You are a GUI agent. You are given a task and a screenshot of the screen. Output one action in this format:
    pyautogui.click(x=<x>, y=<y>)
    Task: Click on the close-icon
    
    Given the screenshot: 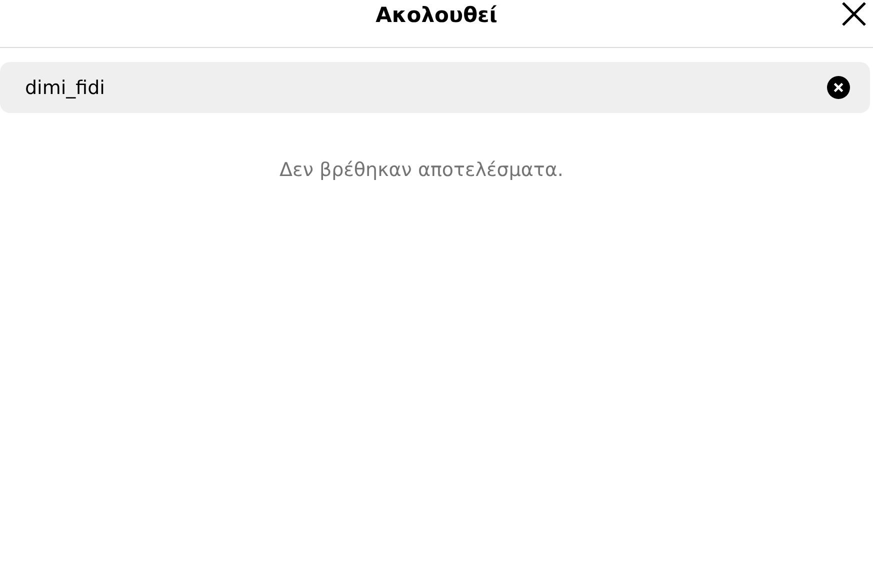 What is the action you would take?
    pyautogui.click(x=854, y=14)
    